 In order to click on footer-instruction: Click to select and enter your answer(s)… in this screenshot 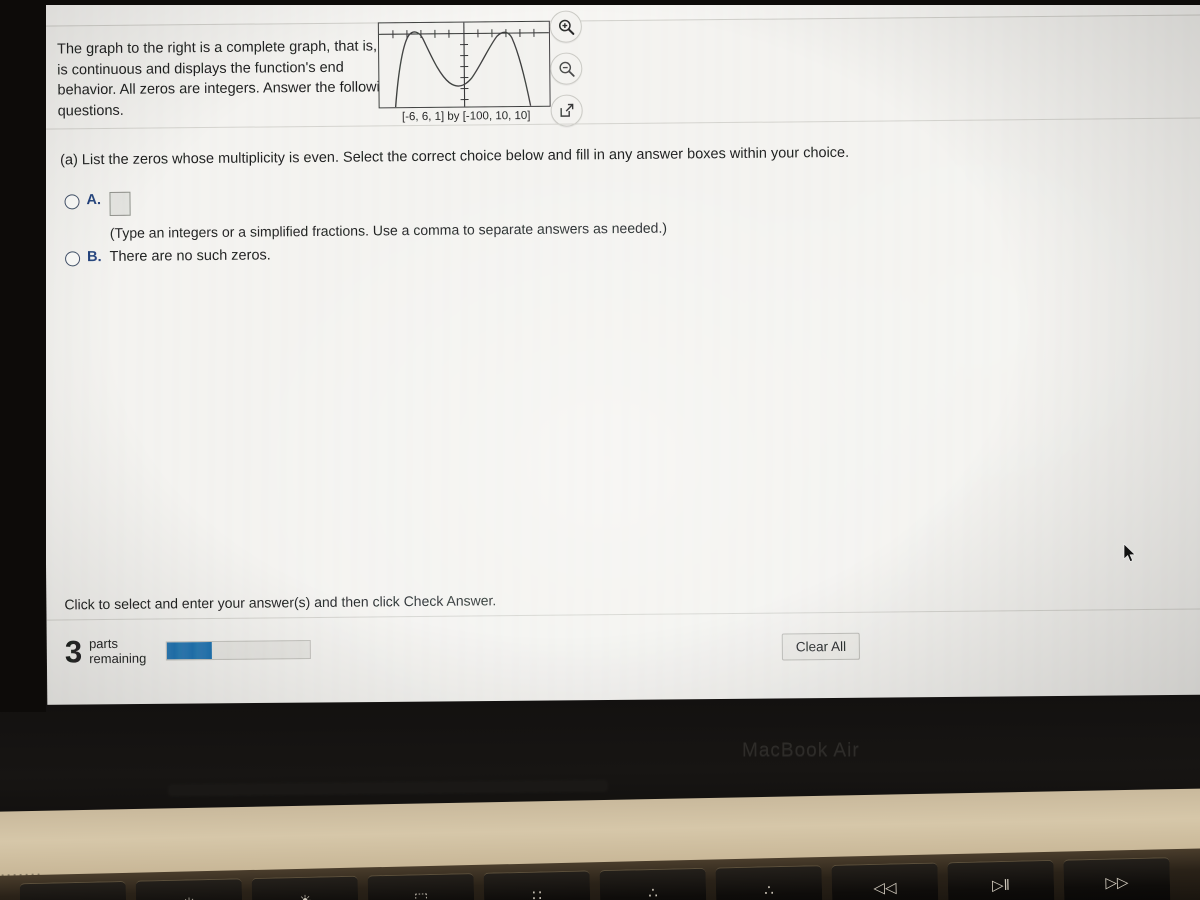, I will do `click(280, 602)`.